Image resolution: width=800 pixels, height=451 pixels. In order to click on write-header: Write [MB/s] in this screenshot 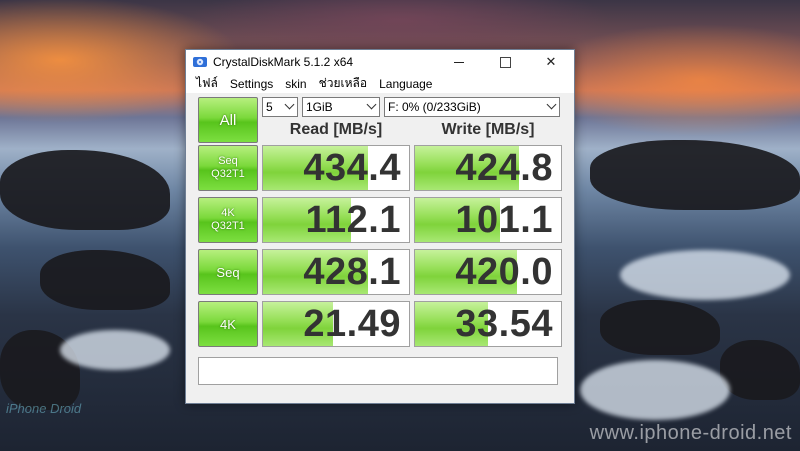, I will do `click(488, 129)`.